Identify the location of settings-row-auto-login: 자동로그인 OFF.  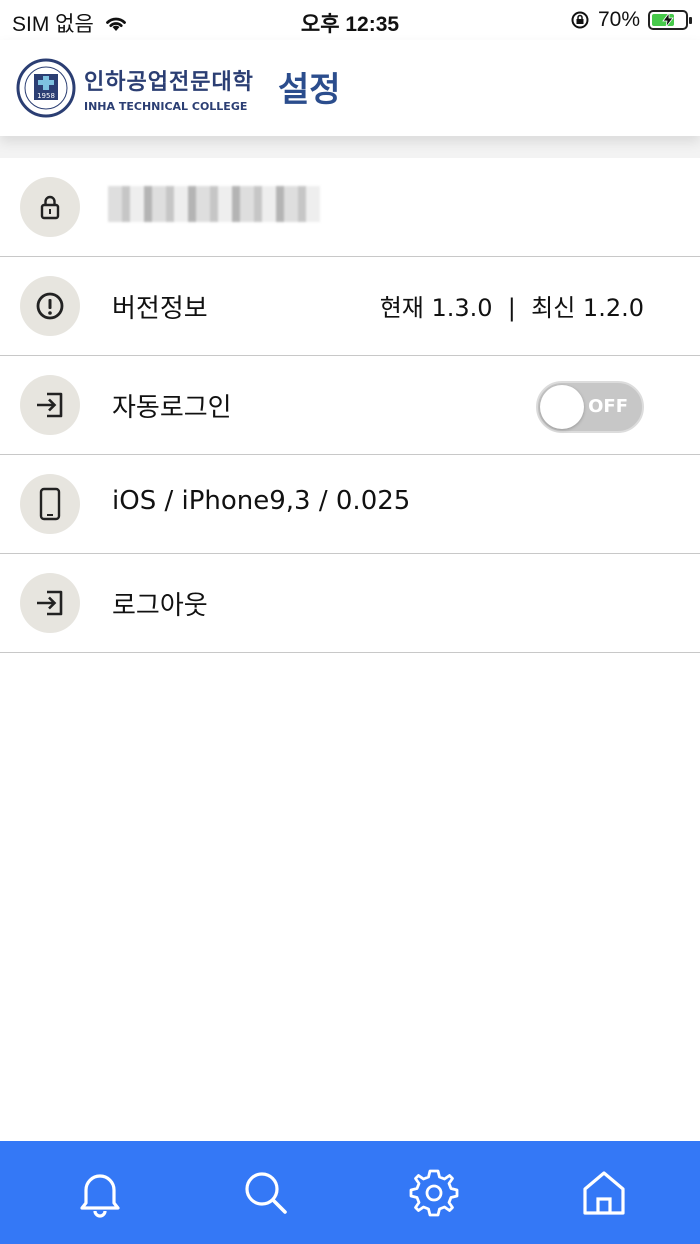
(350, 405).